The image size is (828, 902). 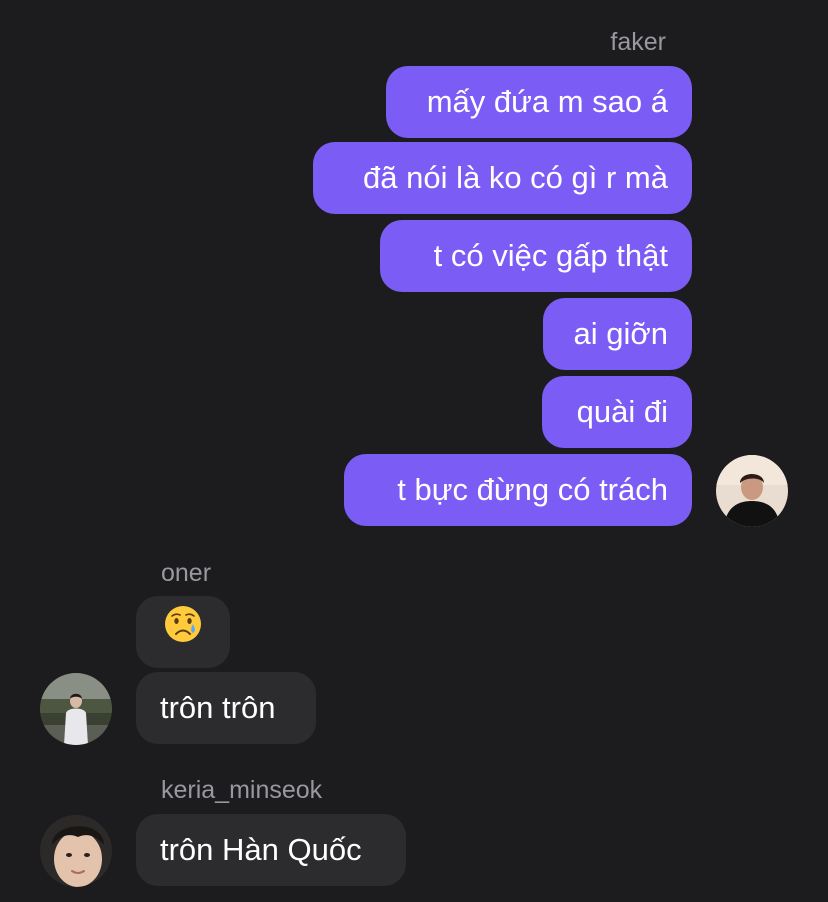 I want to click on message-text: t có việc gấp thật, so click(x=550, y=255).